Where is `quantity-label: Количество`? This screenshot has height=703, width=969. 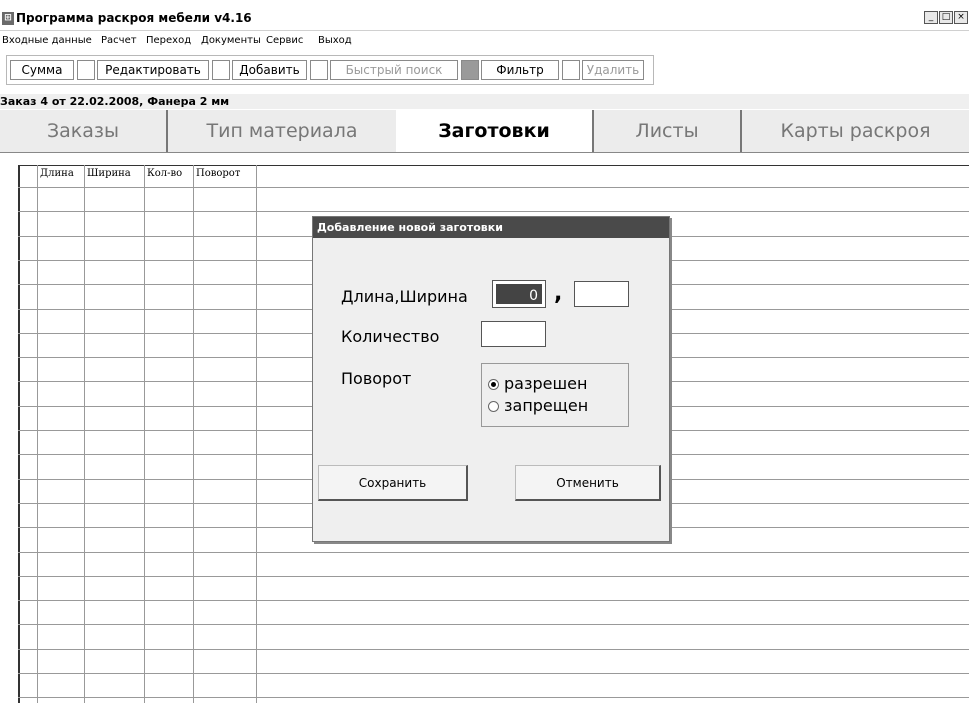 quantity-label: Количество is located at coordinates (390, 336).